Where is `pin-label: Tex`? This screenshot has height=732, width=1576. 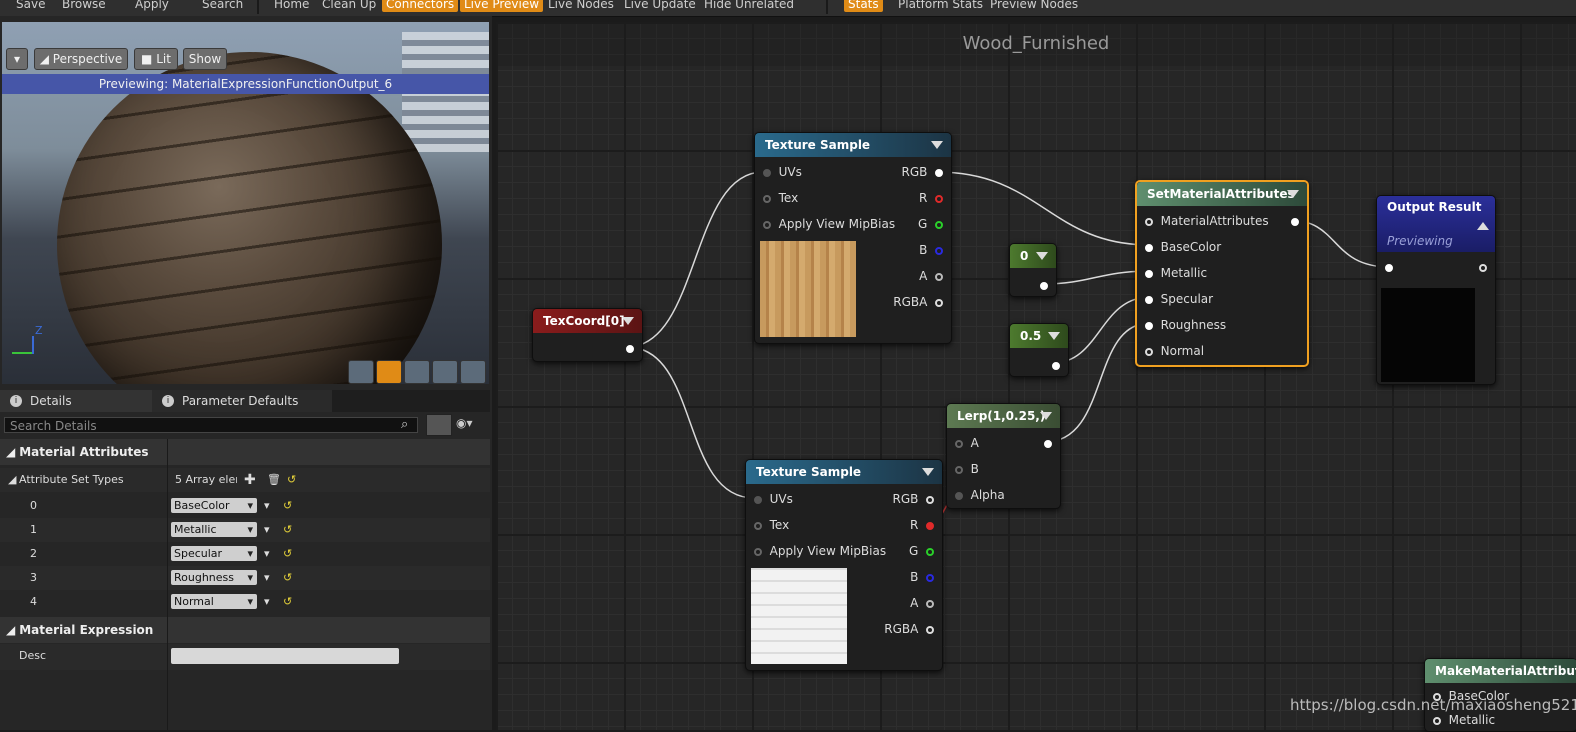 pin-label: Tex is located at coordinates (779, 525).